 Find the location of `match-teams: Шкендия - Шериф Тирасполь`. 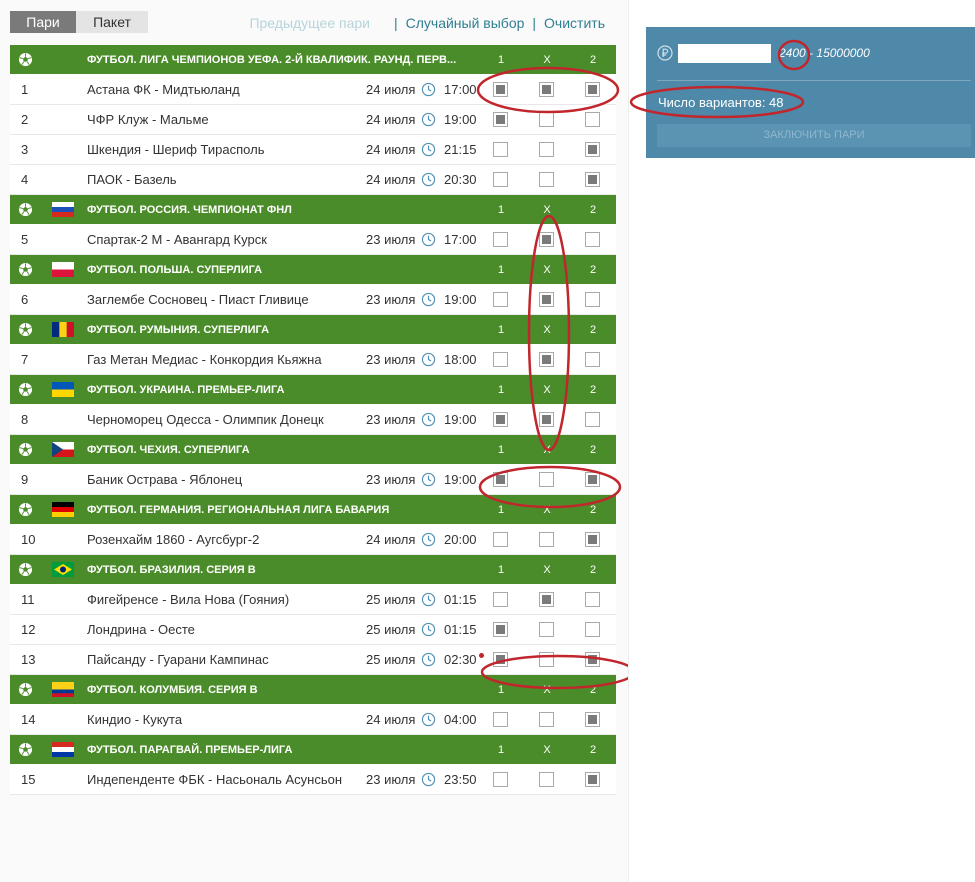

match-teams: Шкендия - Шериф Тирасполь is located at coordinates (176, 149).